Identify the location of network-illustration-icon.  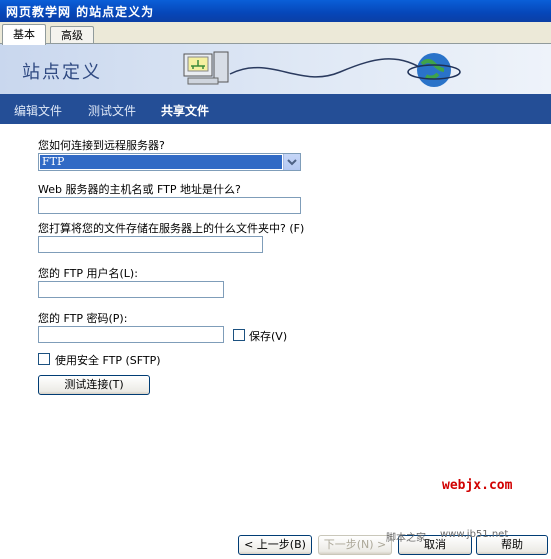
(322, 69).